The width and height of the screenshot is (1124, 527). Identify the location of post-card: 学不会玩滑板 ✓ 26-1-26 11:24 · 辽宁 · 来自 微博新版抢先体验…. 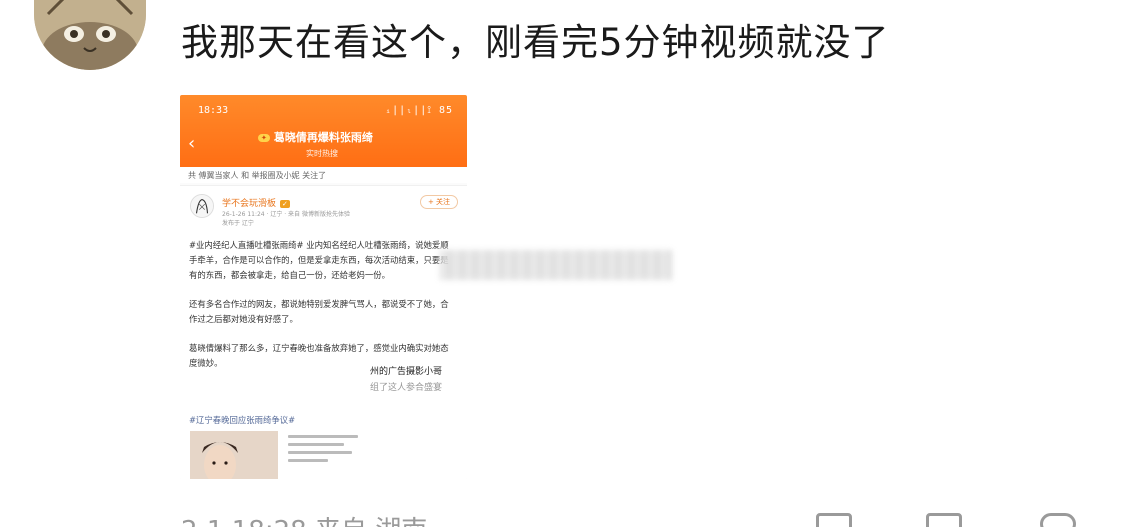
(323, 332).